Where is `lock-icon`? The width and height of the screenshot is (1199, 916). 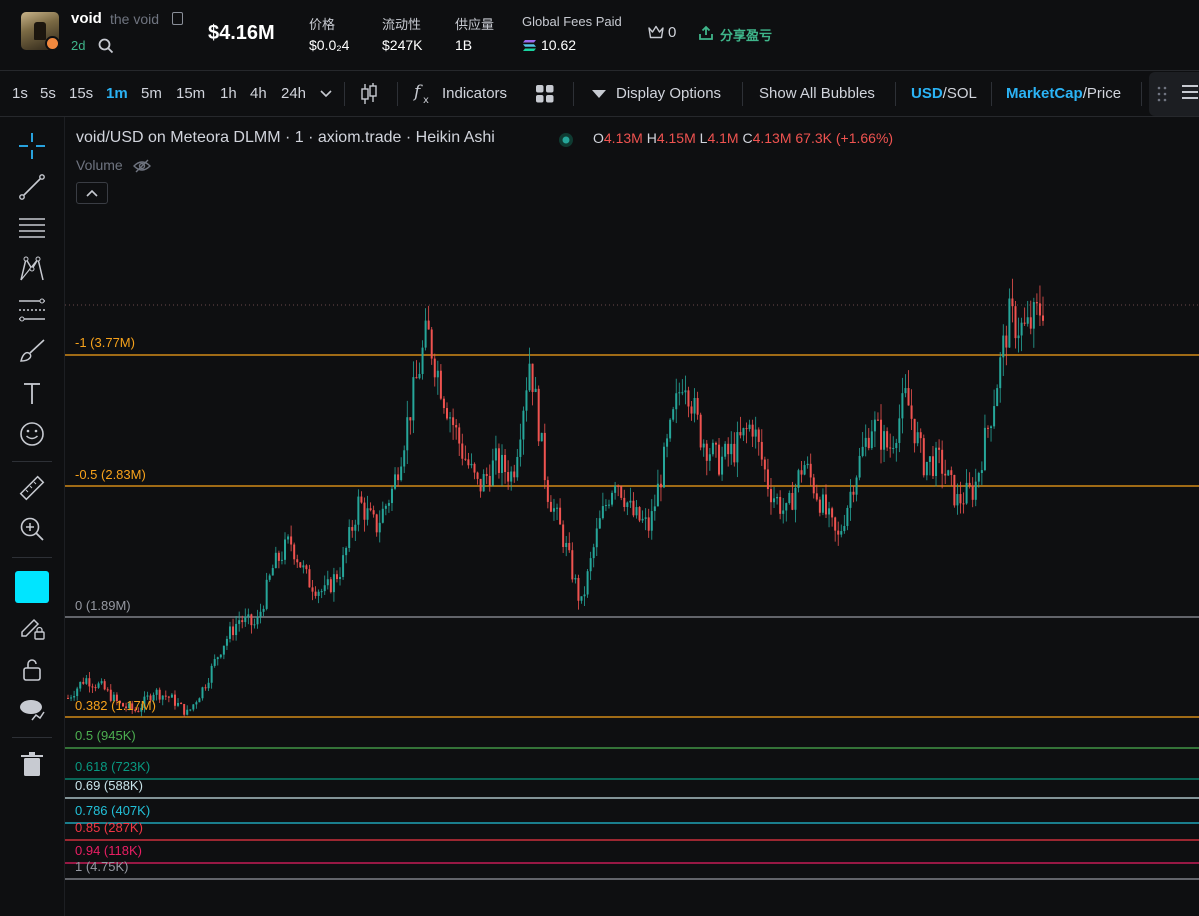
lock-icon is located at coordinates (32, 669).